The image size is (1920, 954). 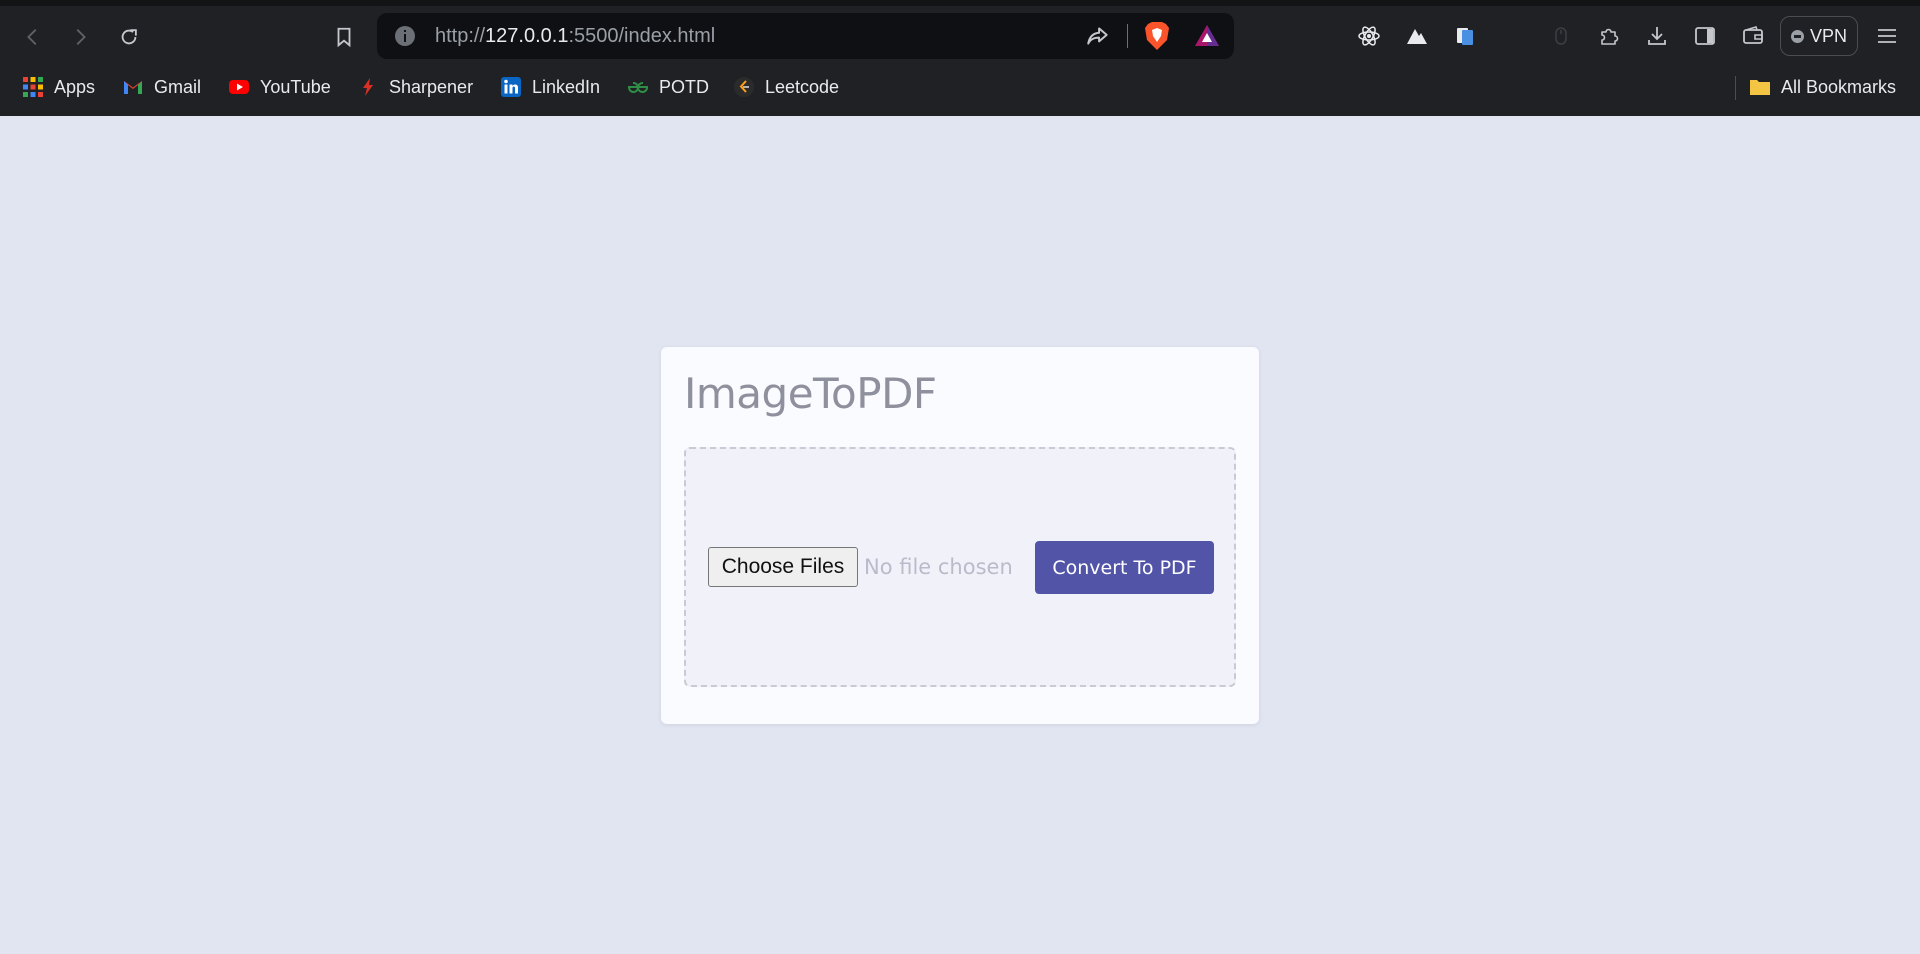 I want to click on react-devtools-extension, so click(x=1369, y=36).